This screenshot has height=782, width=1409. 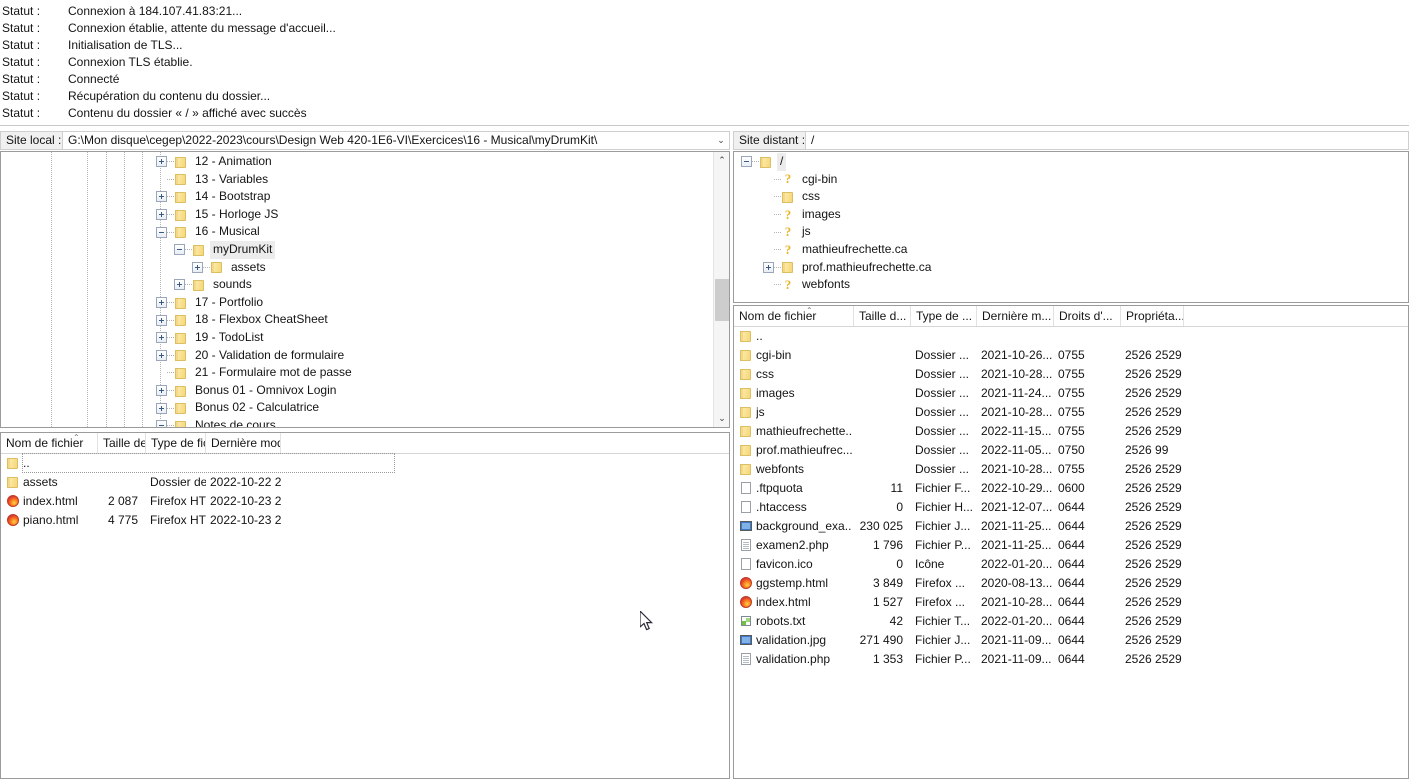 I want to click on tree-item: 18 - Flexbox CheatSheet, so click(x=365, y=320).